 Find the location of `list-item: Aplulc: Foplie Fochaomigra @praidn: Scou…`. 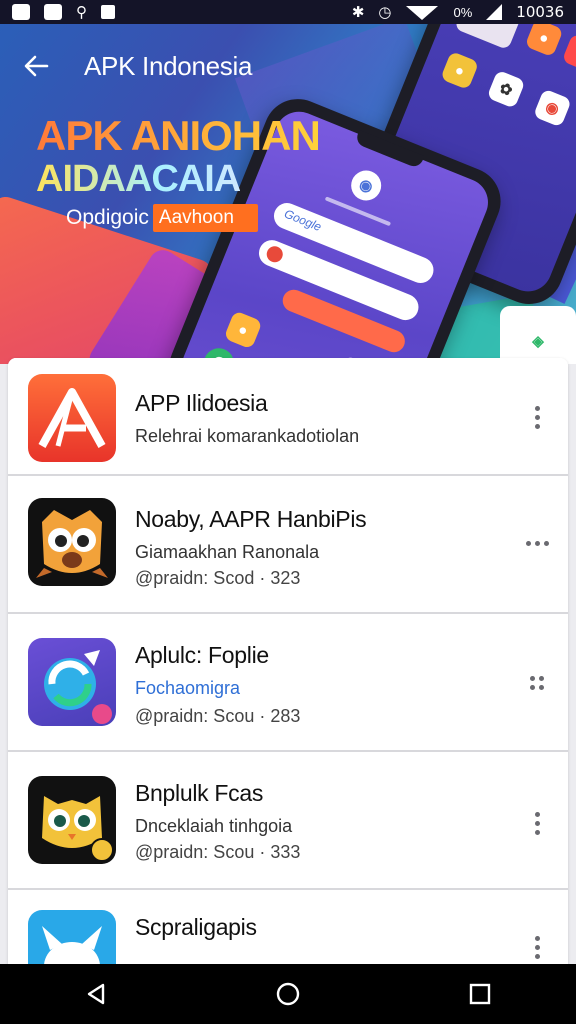

list-item: Aplulc: Foplie Fochaomigra @praidn: Scou… is located at coordinates (288, 683).